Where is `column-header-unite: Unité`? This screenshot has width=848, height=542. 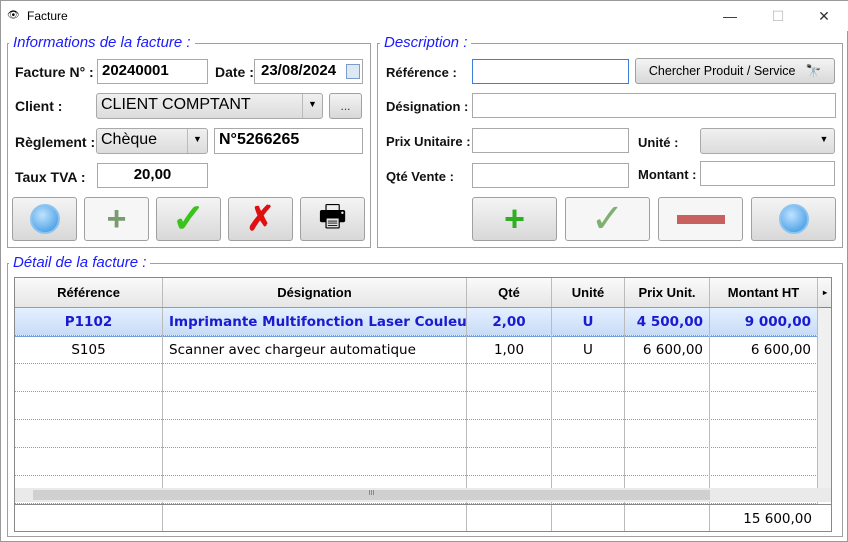
column-header-unite: Unité is located at coordinates (588, 293).